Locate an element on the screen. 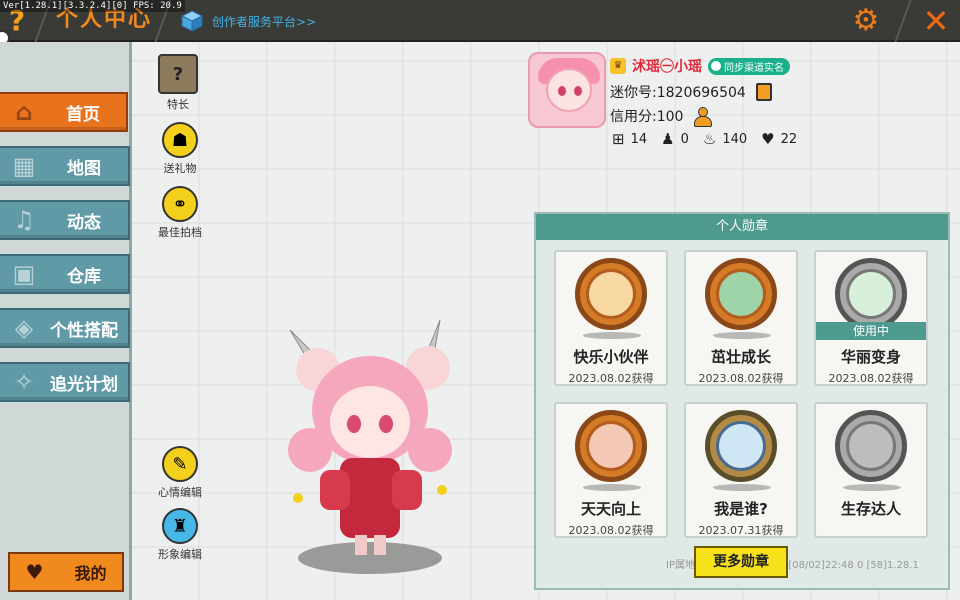 The width and height of the screenshot is (960, 600). character-model is located at coordinates (370, 445).